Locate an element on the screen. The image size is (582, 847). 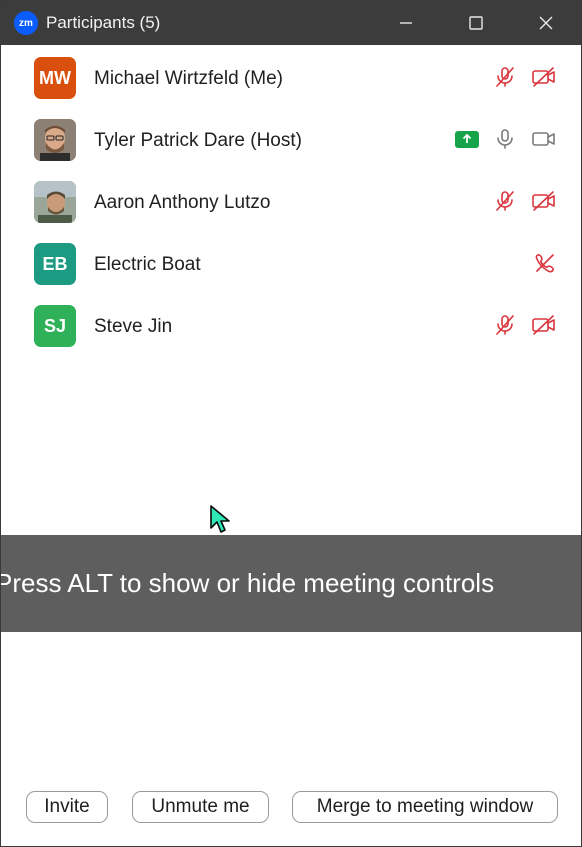
participant-row: EB Electric Boat is located at coordinates (291, 262).